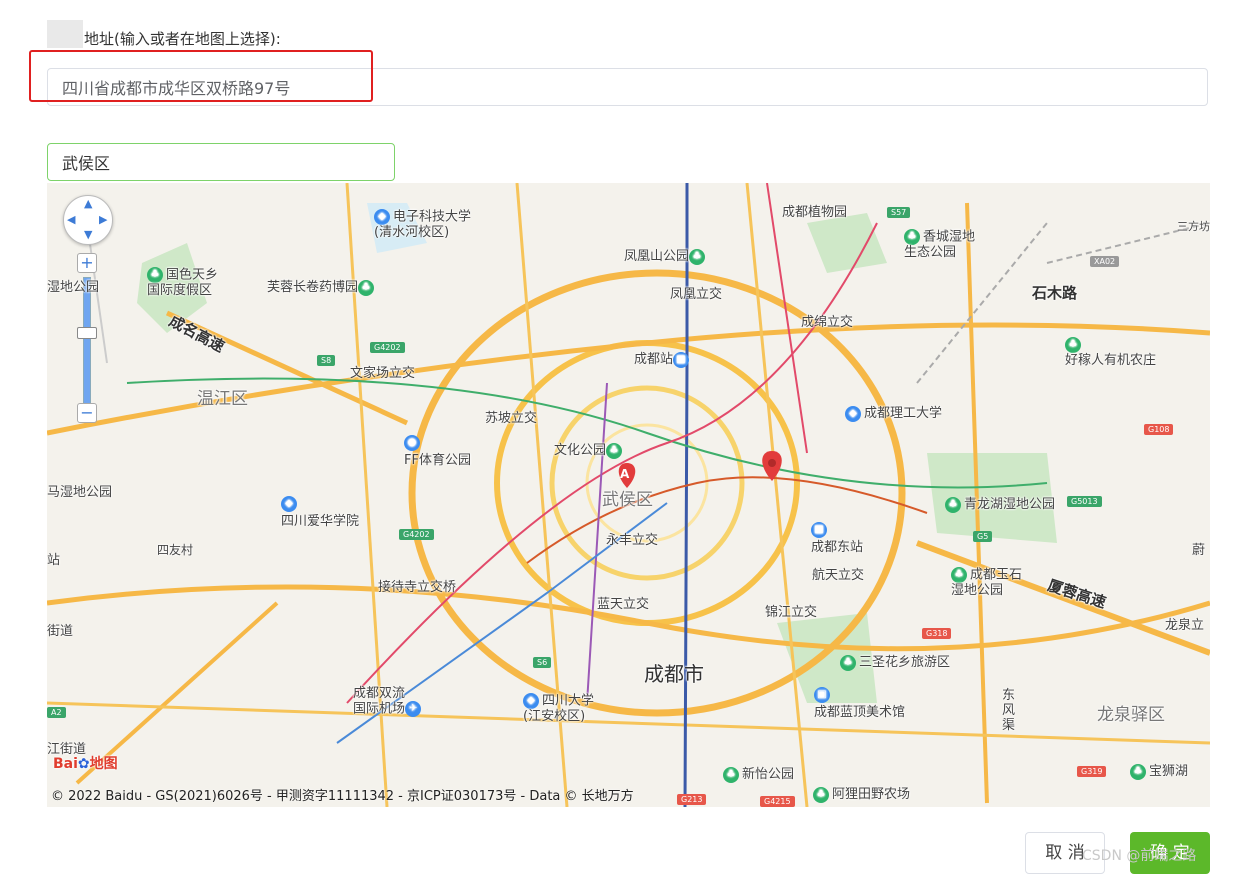  What do you see at coordinates (222, 399) in the screenshot?
I see `map-label: 温江区` at bounding box center [222, 399].